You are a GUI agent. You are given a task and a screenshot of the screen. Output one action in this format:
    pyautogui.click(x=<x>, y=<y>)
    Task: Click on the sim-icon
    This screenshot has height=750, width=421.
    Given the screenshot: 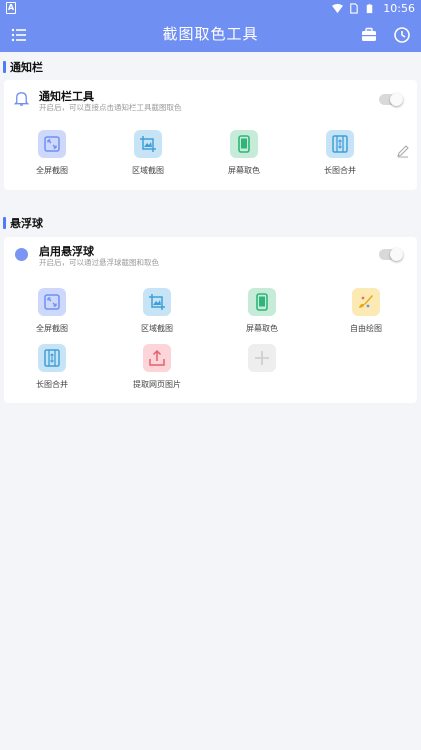 What is the action you would take?
    pyautogui.click(x=354, y=8)
    